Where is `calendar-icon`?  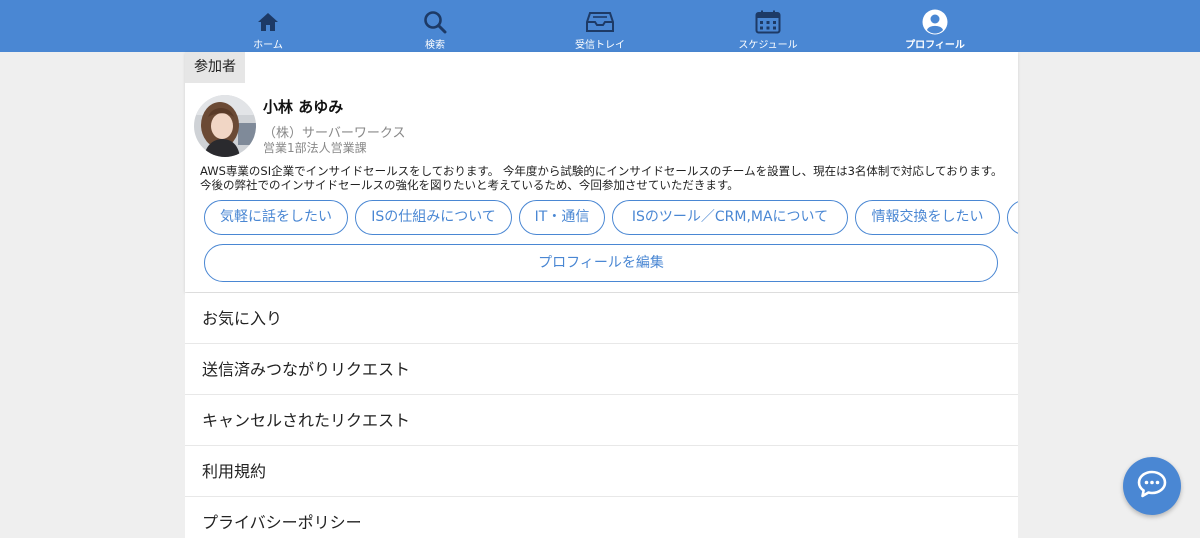
calendar-icon is located at coordinates (768, 22).